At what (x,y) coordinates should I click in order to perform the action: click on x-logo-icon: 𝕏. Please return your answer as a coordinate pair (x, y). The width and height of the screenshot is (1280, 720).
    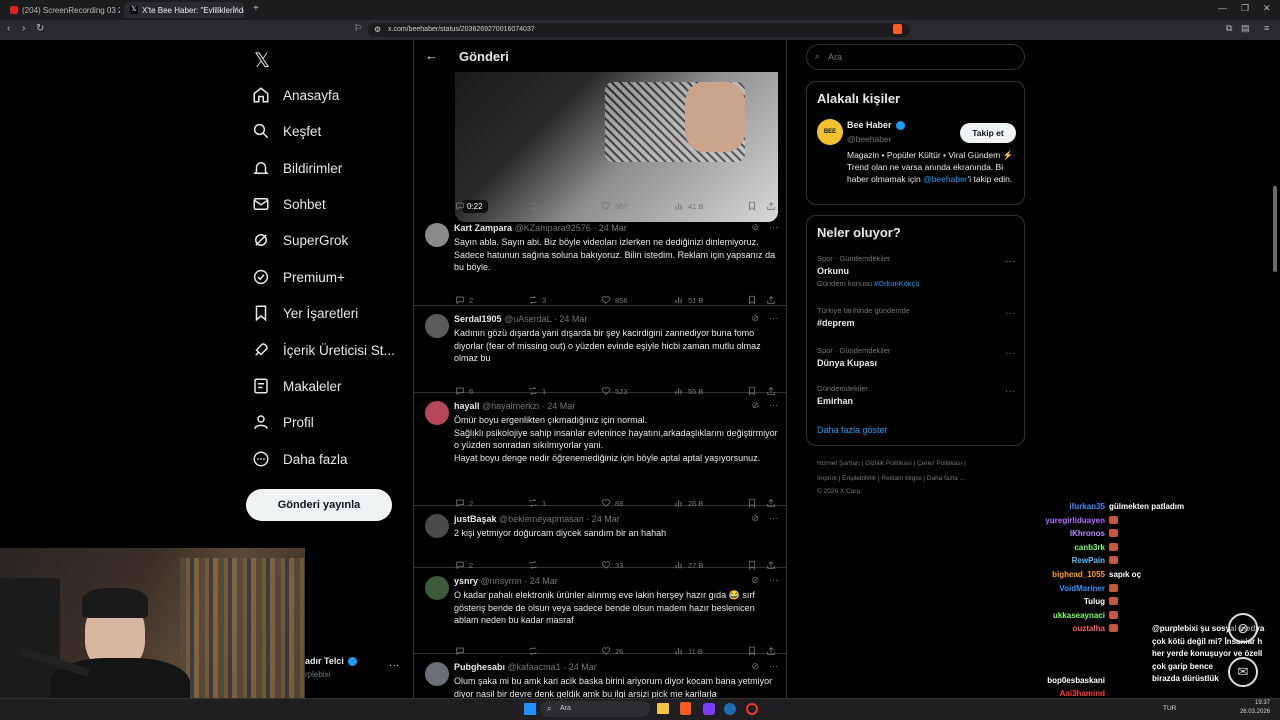
    Looking at the image, I should click on (262, 60).